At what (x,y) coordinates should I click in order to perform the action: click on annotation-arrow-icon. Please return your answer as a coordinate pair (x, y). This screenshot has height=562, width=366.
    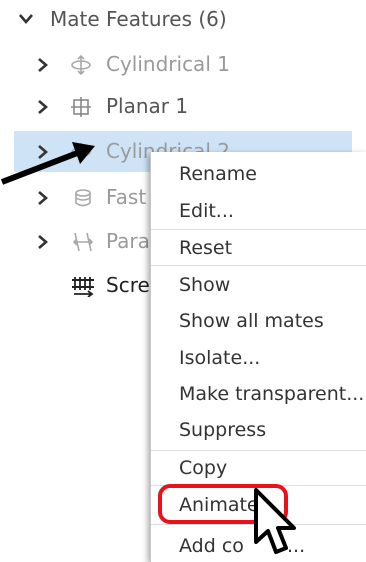
    Looking at the image, I should click on (47, 163).